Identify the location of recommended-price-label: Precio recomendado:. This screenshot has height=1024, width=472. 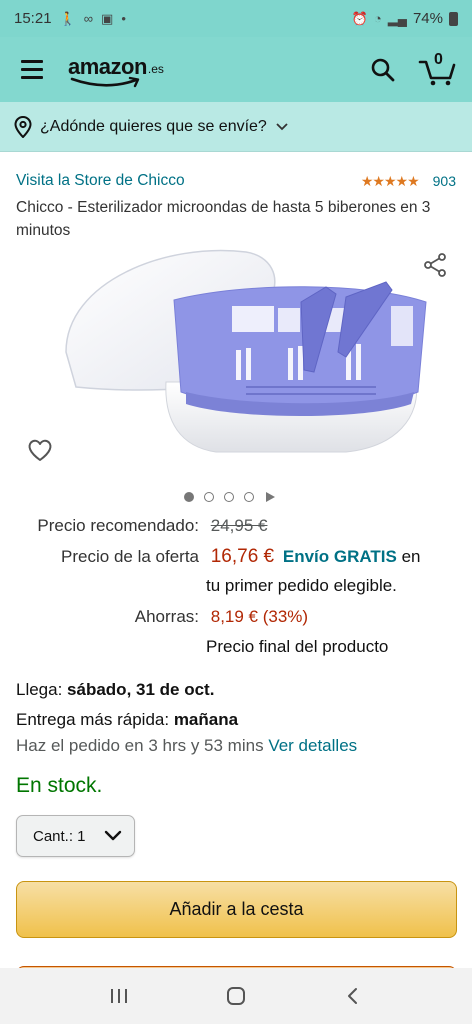
(118, 525).